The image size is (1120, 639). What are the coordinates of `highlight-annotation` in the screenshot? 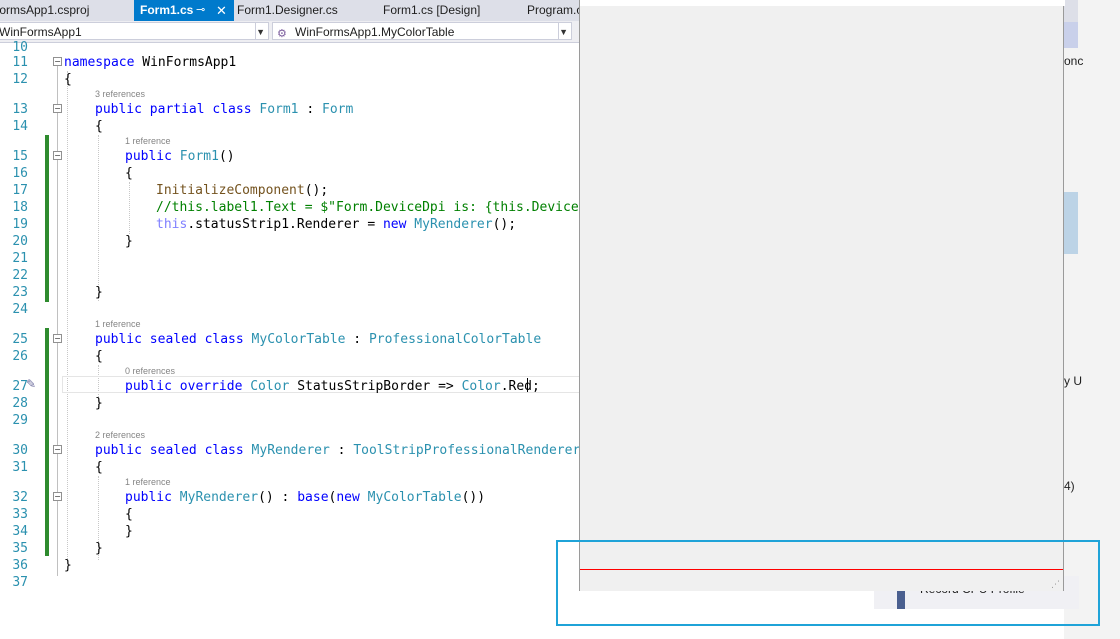 It's located at (828, 583).